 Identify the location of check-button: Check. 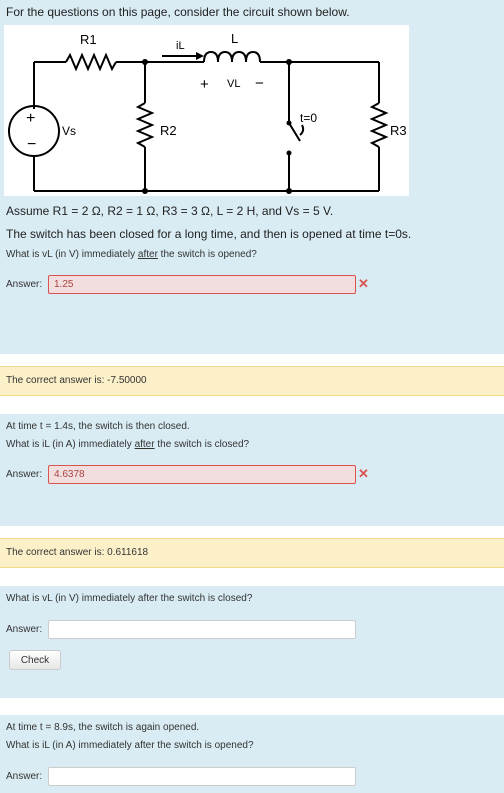
(35, 660).